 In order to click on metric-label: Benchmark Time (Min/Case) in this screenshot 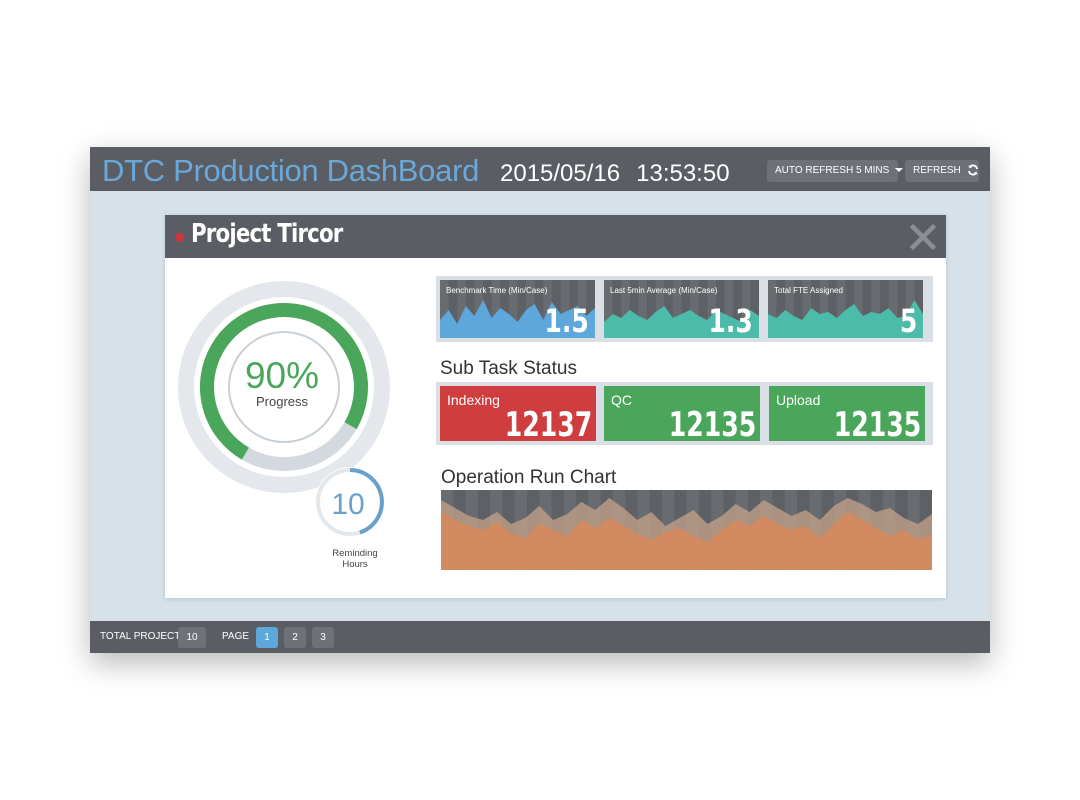, I will do `click(497, 290)`.